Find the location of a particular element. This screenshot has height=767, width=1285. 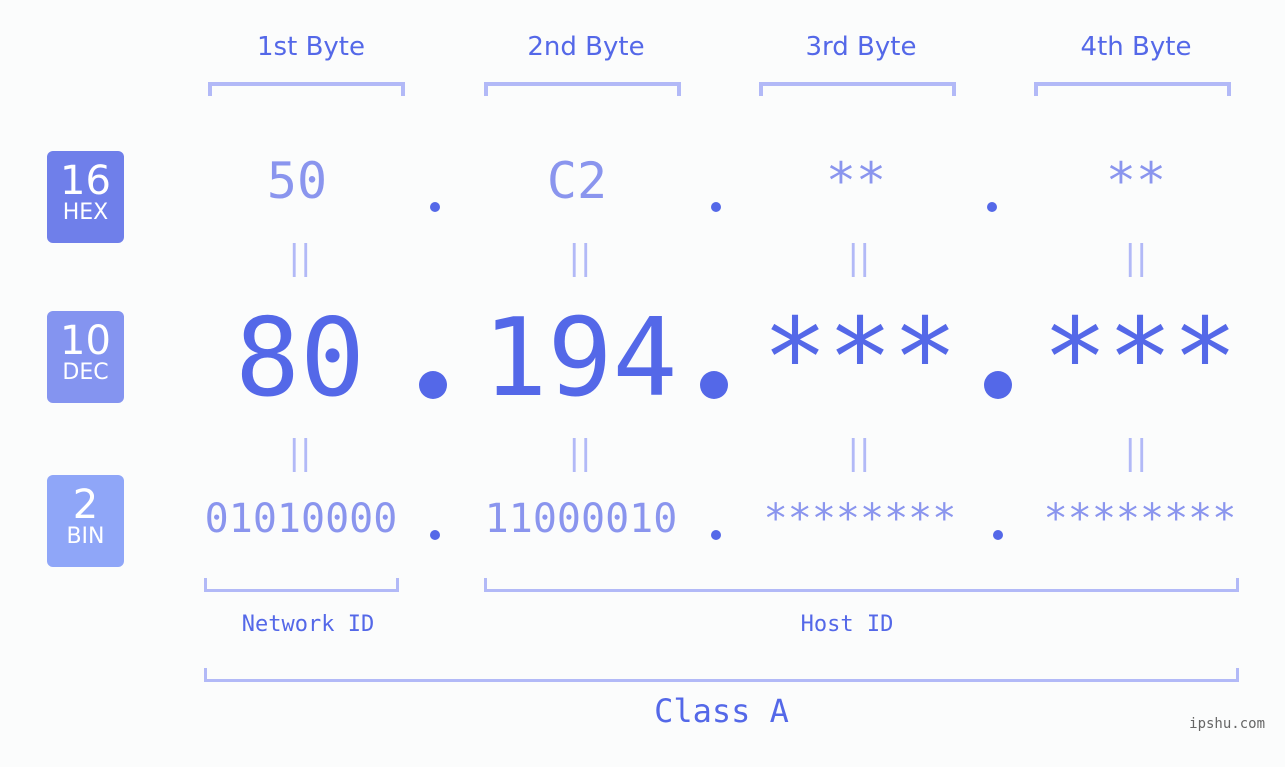

bin-byte-2: 11000010 is located at coordinates (581, 519).